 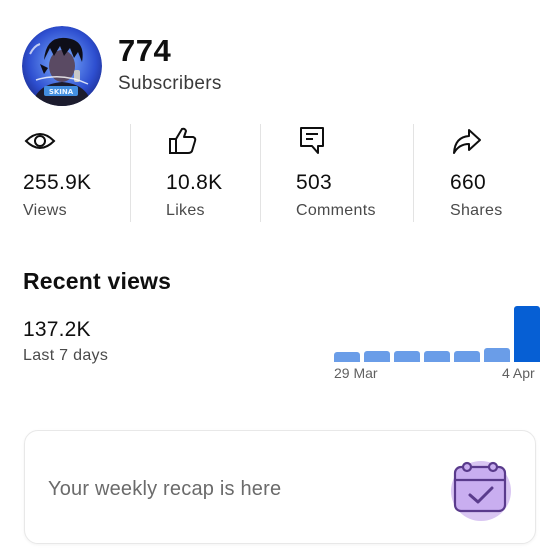 I want to click on channel-header: SKINA 774 Subscribers, so click(x=122, y=66).